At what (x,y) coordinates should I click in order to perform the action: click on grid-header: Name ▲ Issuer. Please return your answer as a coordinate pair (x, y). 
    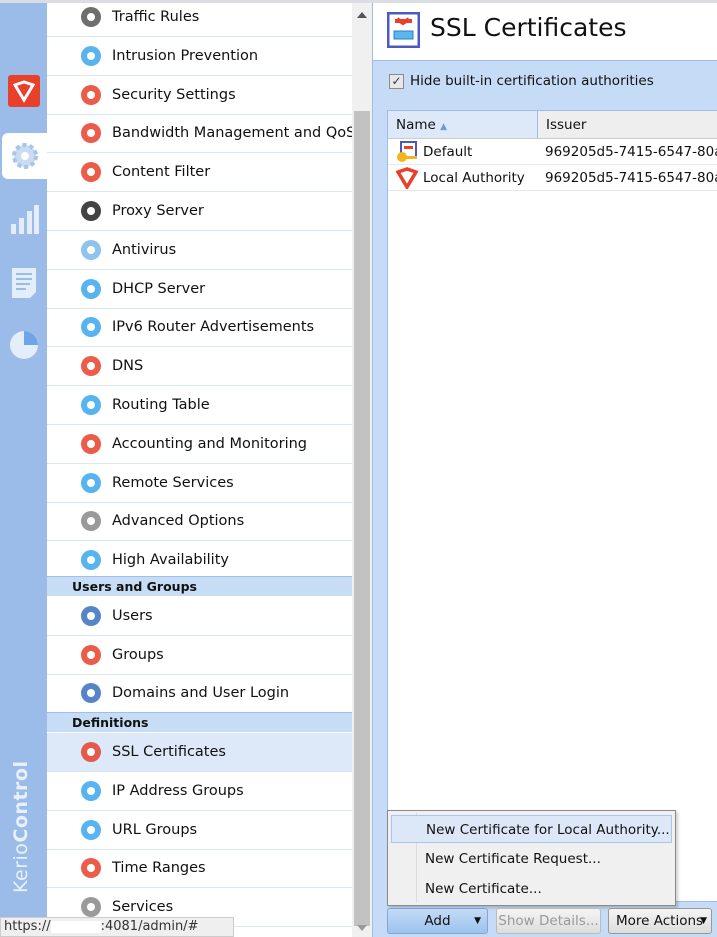
    Looking at the image, I should click on (552, 125).